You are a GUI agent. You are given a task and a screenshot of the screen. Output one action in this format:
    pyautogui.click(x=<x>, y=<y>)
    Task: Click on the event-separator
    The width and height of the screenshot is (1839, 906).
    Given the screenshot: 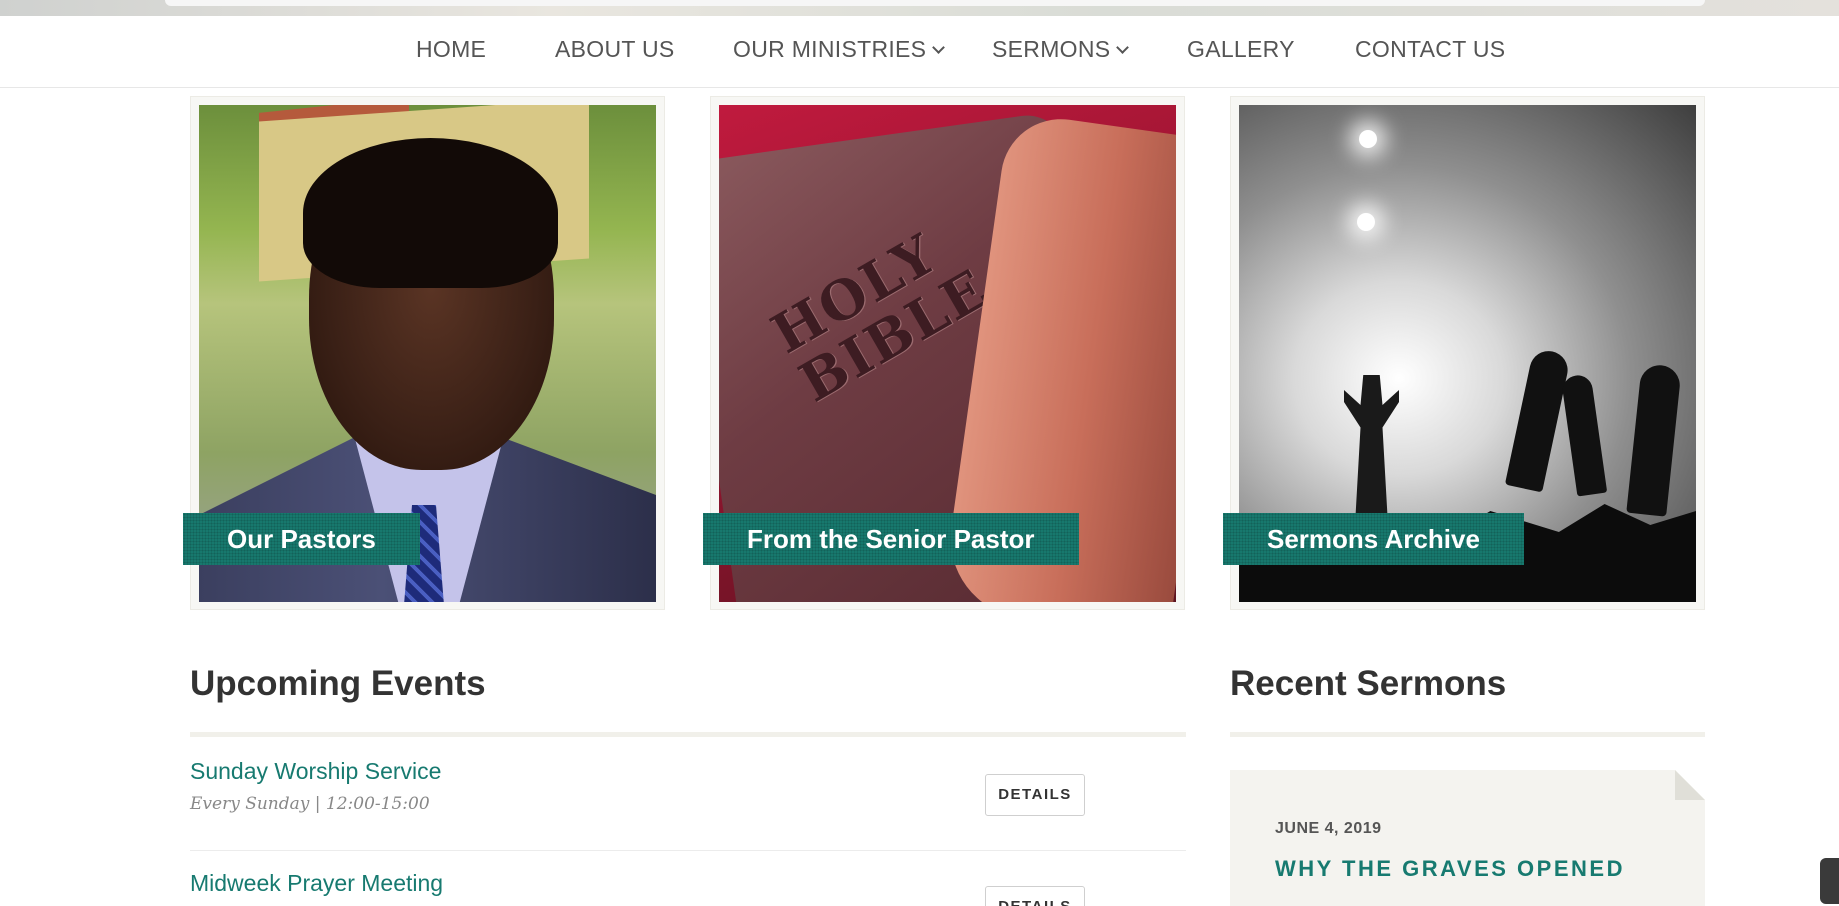 What is the action you would take?
    pyautogui.click(x=688, y=850)
    